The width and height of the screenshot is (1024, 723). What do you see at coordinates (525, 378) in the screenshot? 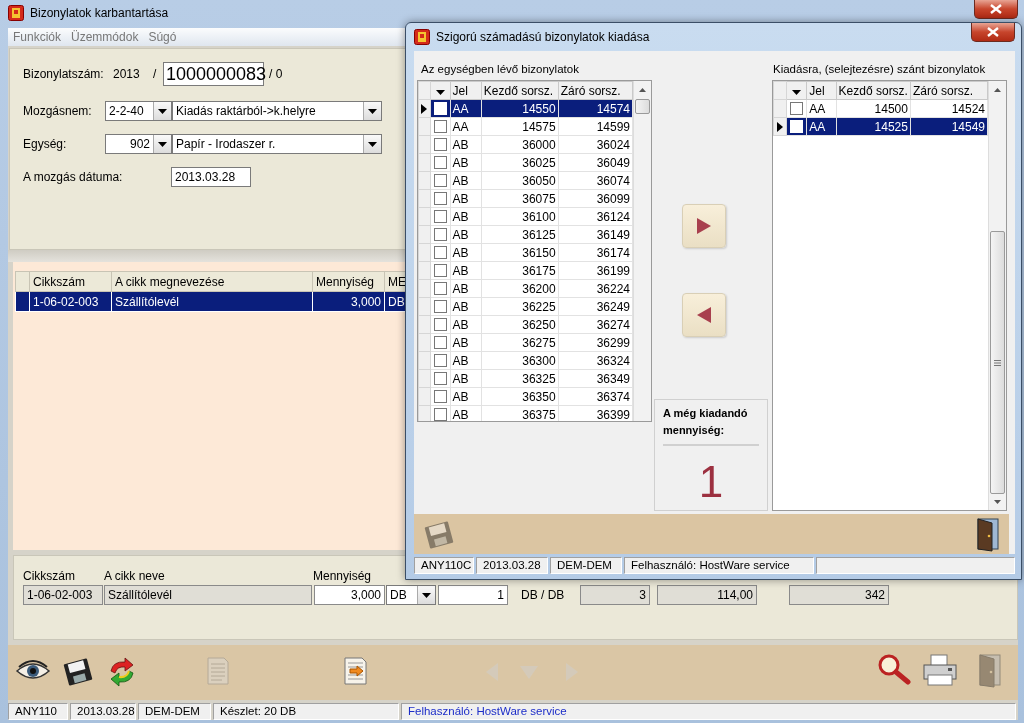
I see `table-row: AB 36325 36349` at bounding box center [525, 378].